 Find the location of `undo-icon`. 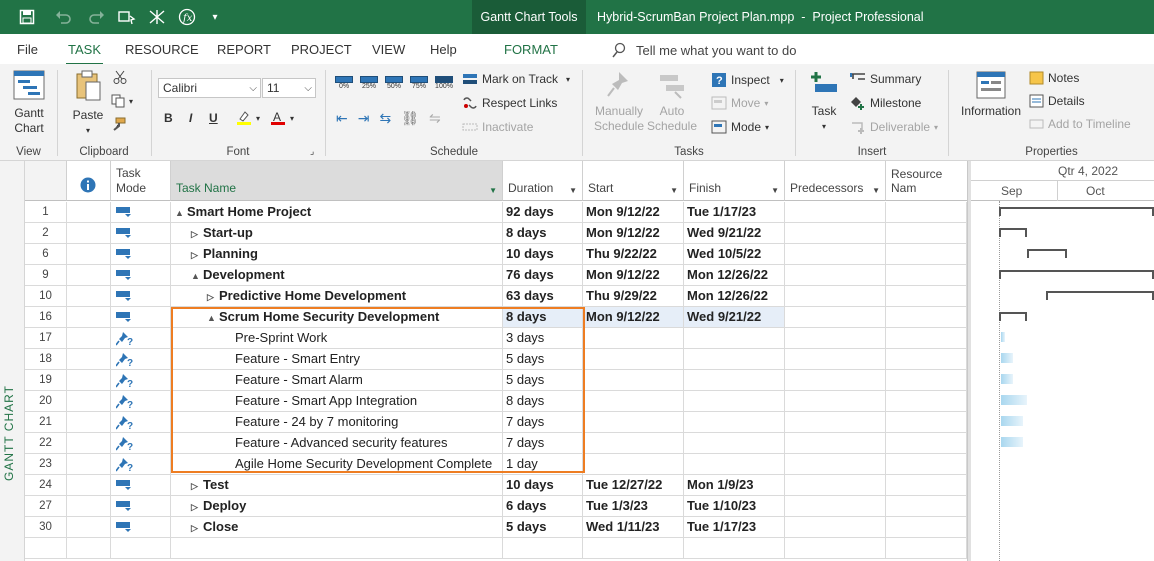

undo-icon is located at coordinates (63, 17).